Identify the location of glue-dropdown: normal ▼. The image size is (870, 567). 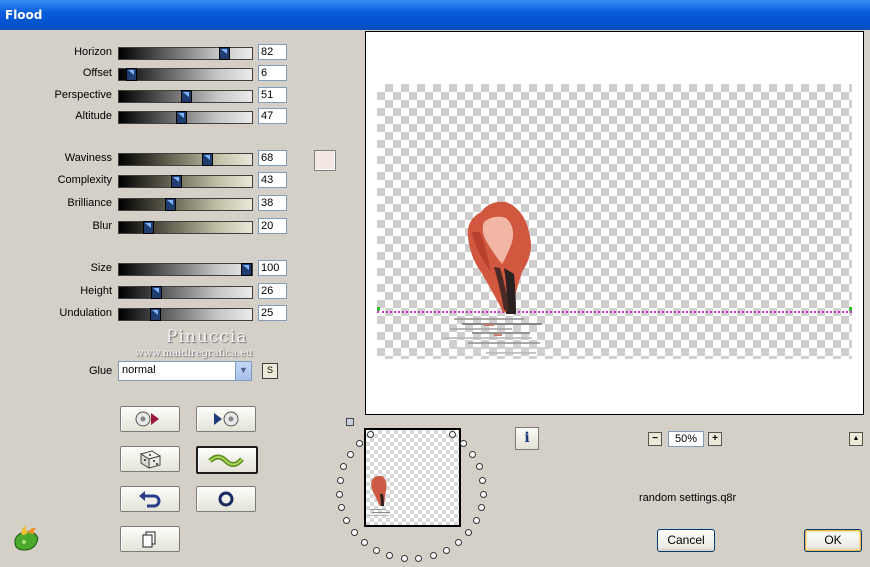
(185, 371).